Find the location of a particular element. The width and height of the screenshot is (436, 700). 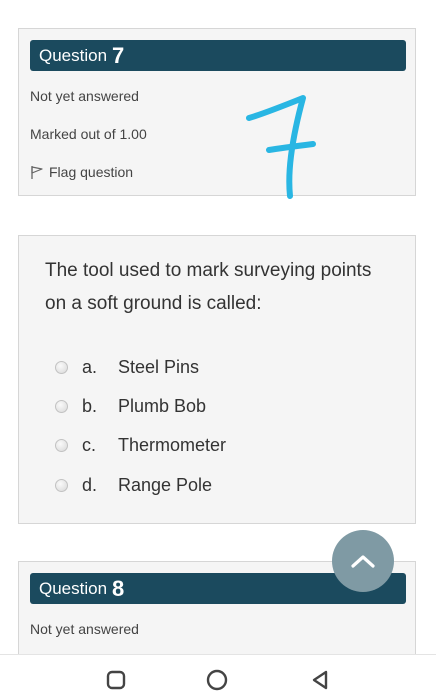

square-icon is located at coordinates (116, 680).